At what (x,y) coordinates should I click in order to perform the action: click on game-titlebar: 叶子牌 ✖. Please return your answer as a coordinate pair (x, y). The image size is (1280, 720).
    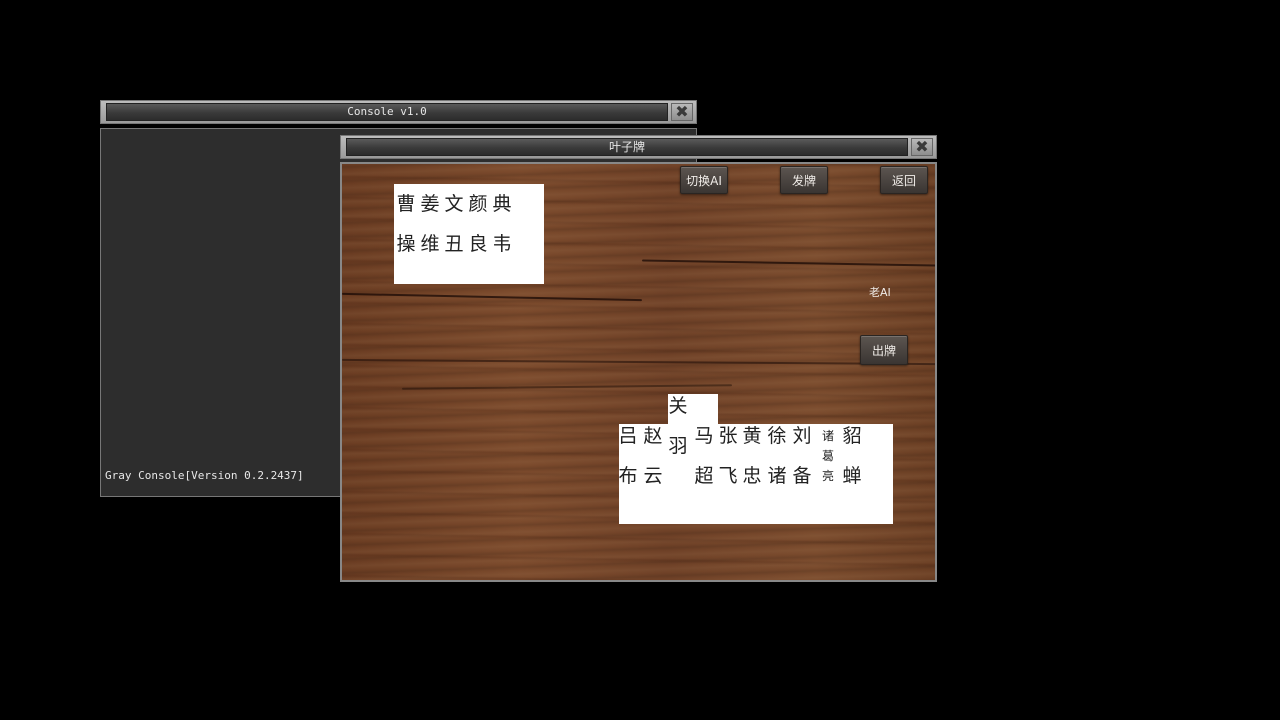
    Looking at the image, I should click on (638, 147).